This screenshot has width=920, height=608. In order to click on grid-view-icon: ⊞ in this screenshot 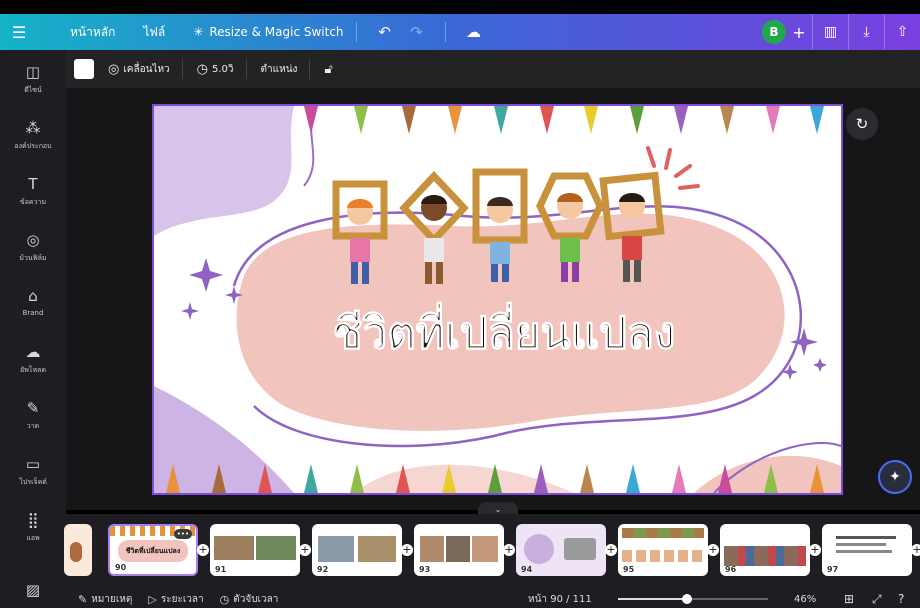, I will do `click(849, 599)`.